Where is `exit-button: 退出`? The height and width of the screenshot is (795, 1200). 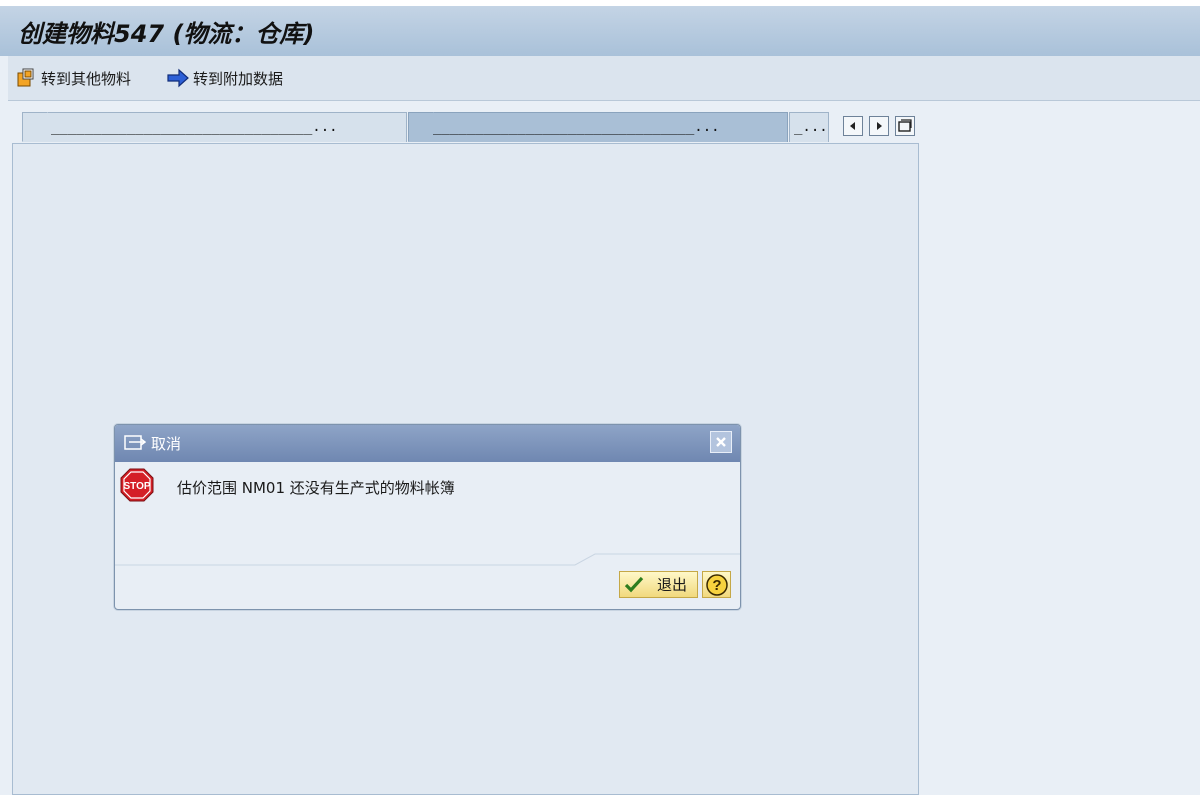 exit-button: 退出 is located at coordinates (658, 584).